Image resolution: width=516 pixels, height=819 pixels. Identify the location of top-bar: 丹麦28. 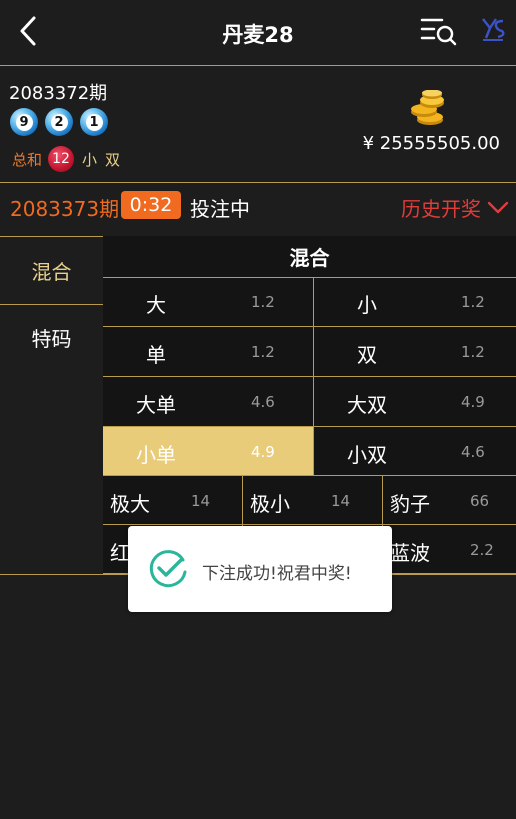
(258, 33).